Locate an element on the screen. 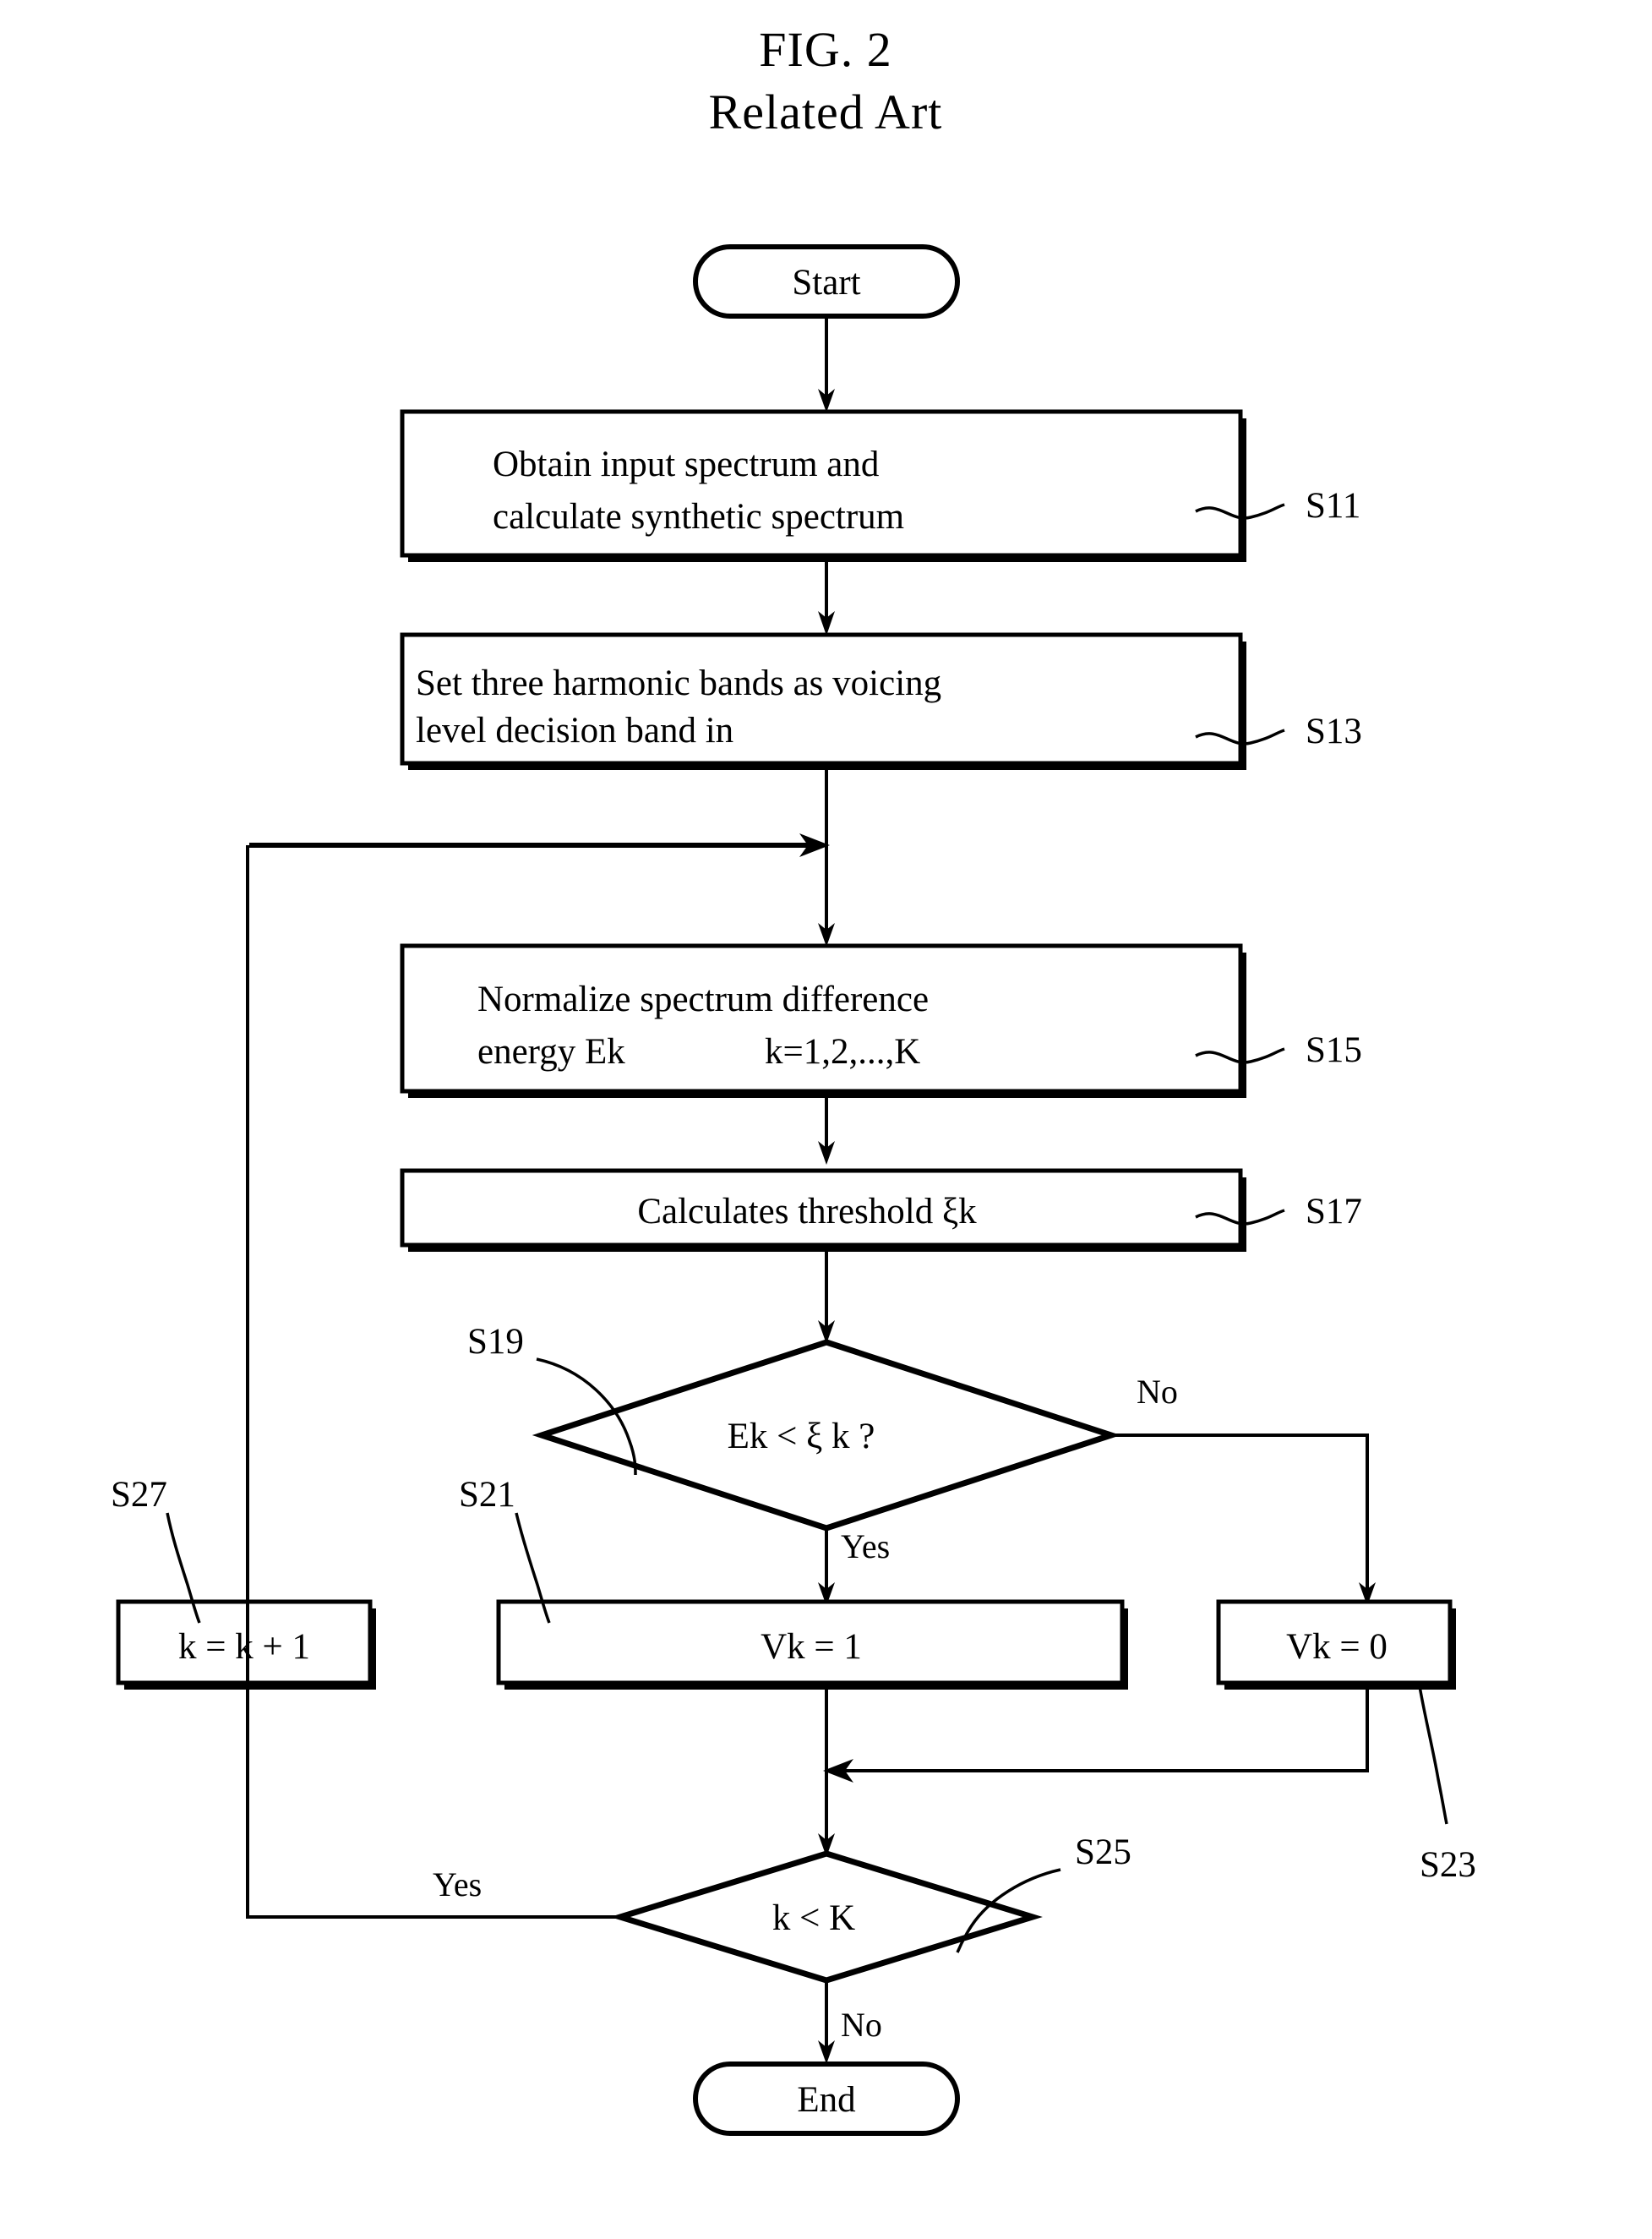 The image size is (1652, 2239). s17-ref-label: S17 is located at coordinates (1334, 1211).